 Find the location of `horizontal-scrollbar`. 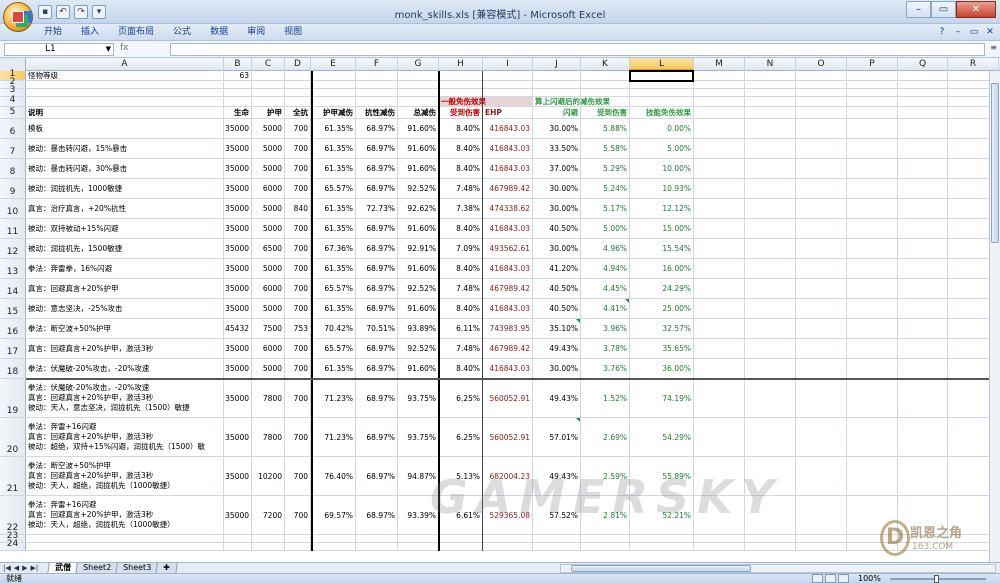

horizontal-scrollbar is located at coordinates (778, 568).